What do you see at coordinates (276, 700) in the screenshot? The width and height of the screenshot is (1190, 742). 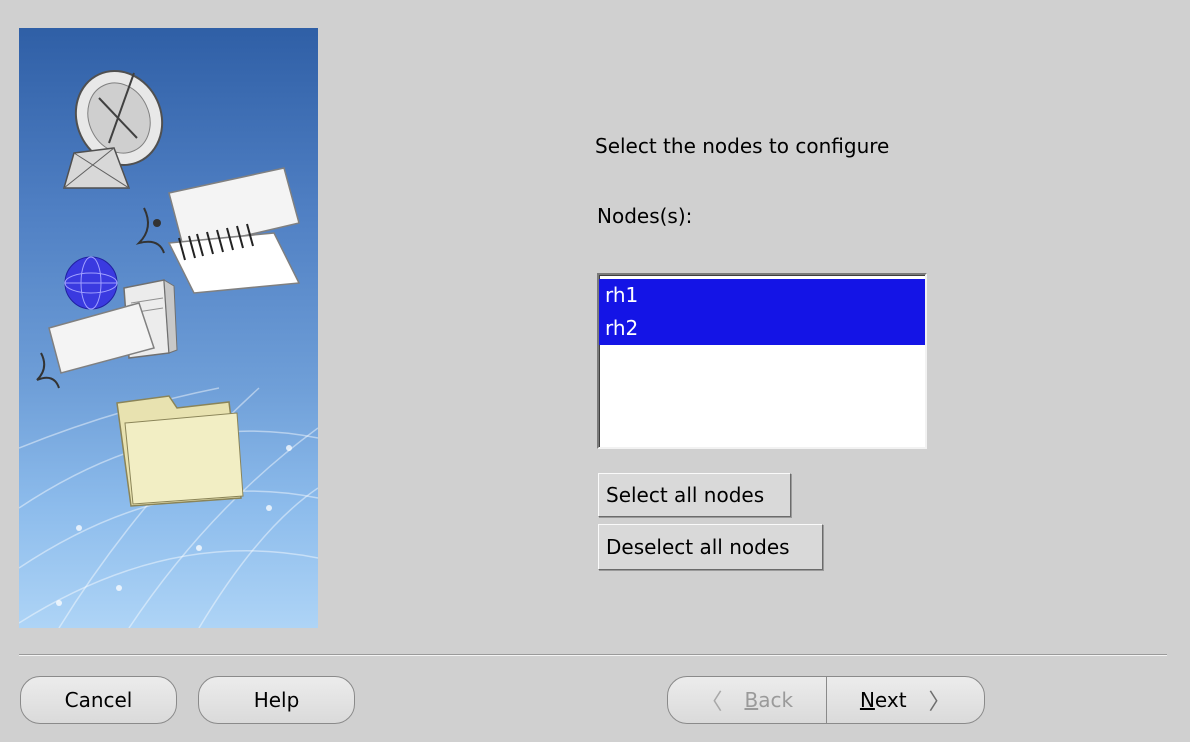 I see `help-button: Help` at bounding box center [276, 700].